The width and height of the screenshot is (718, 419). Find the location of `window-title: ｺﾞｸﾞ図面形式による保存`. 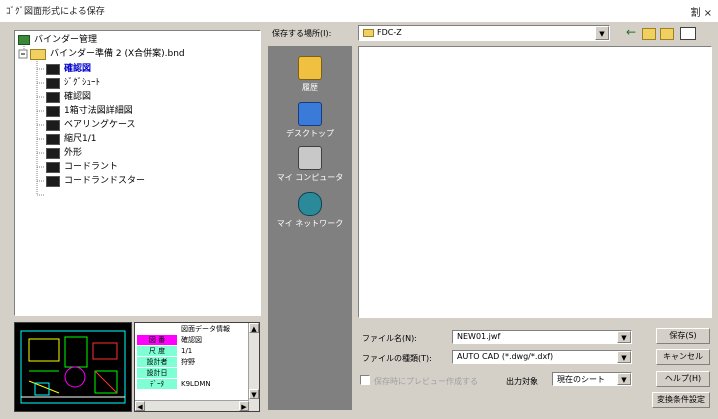

window-title: ｺﾞｸﾞ図面形式による保存 is located at coordinates (55, 12).